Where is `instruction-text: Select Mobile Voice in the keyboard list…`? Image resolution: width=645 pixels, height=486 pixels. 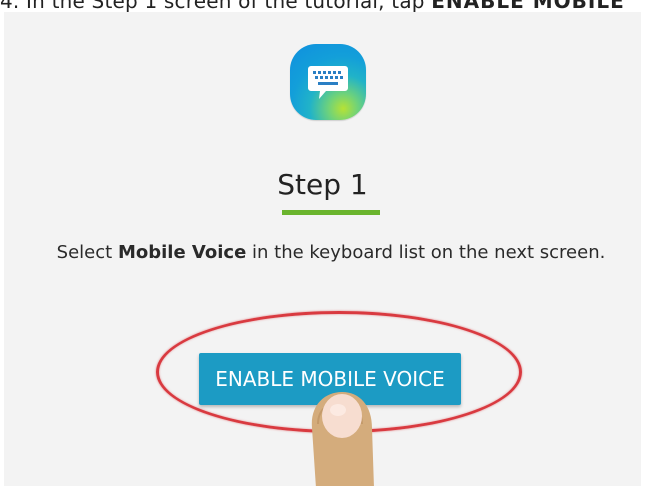 instruction-text: Select Mobile Voice in the keyboard list… is located at coordinates (322, 252).